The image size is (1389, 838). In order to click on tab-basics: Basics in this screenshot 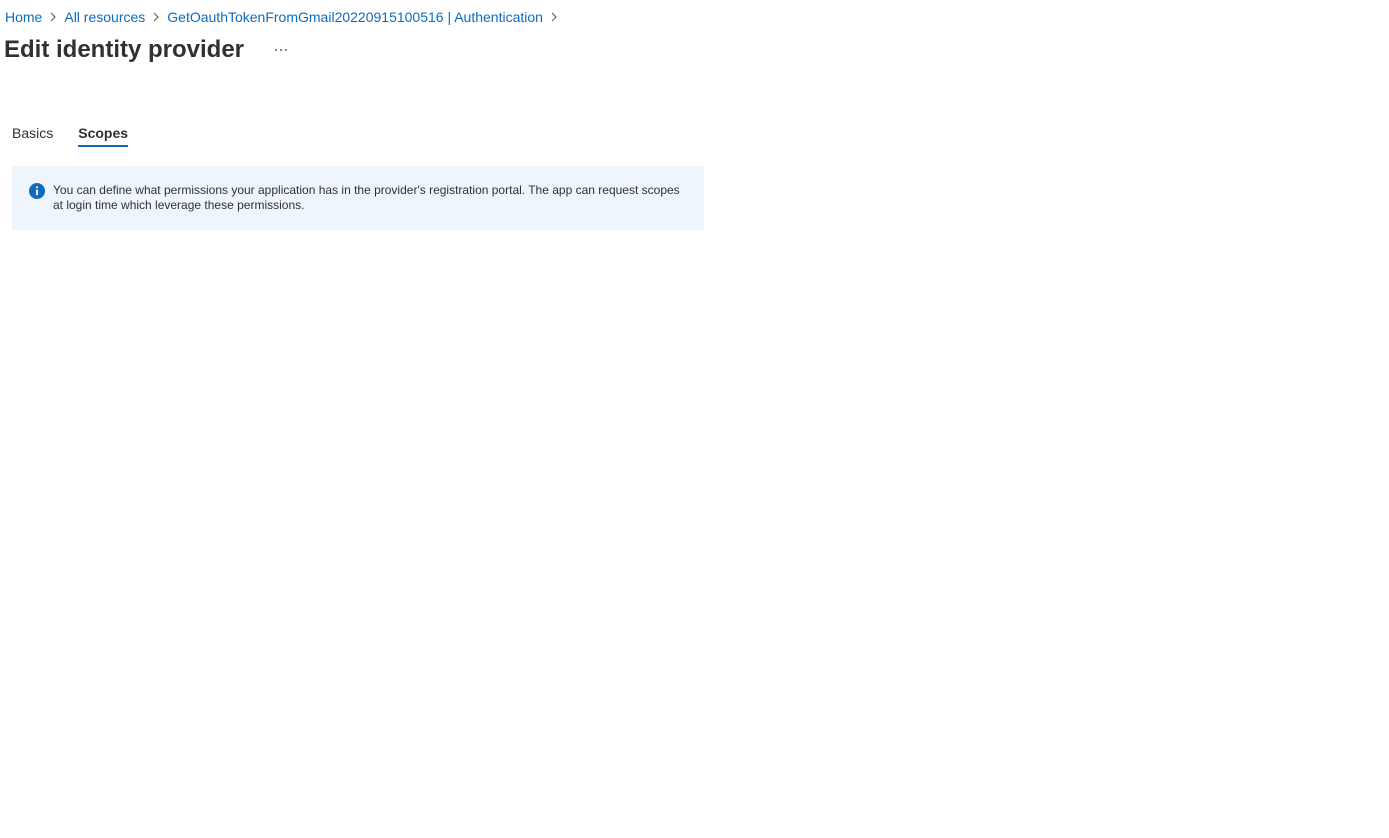, I will do `click(32, 133)`.